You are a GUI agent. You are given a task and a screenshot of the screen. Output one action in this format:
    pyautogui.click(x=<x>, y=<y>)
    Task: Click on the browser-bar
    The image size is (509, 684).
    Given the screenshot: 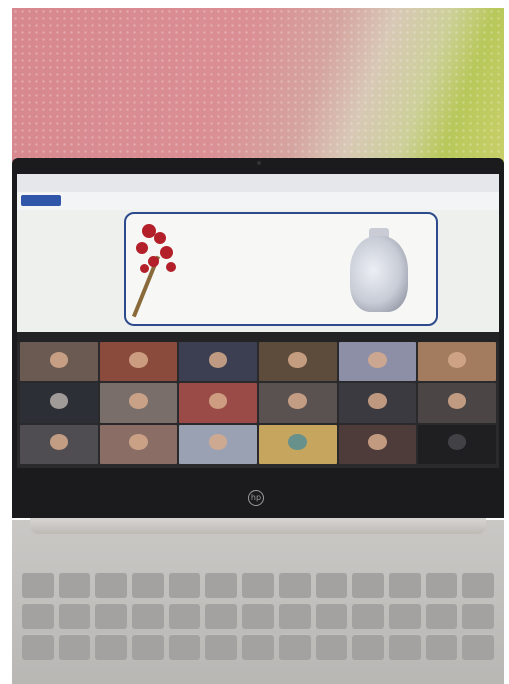 What is the action you would take?
    pyautogui.click(x=258, y=183)
    